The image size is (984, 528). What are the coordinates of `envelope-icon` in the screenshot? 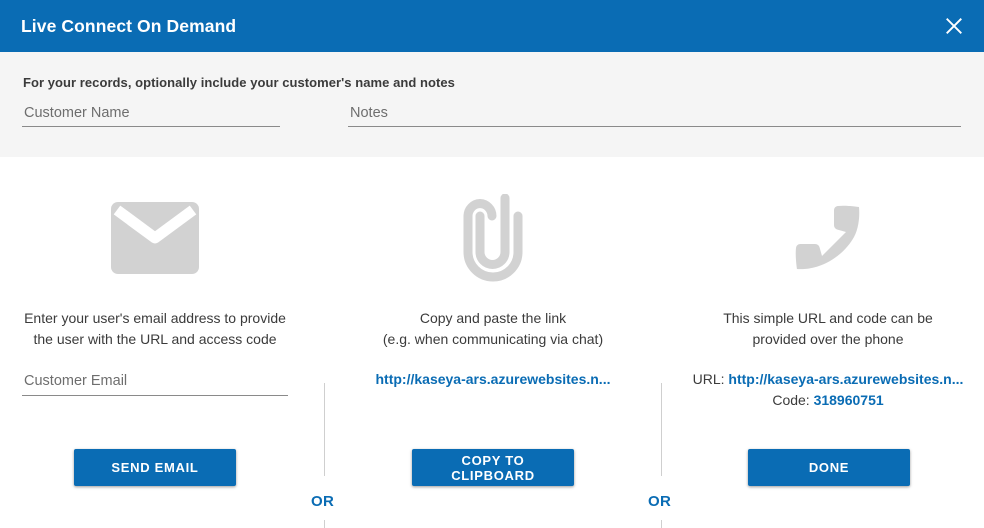 It's located at (155, 238).